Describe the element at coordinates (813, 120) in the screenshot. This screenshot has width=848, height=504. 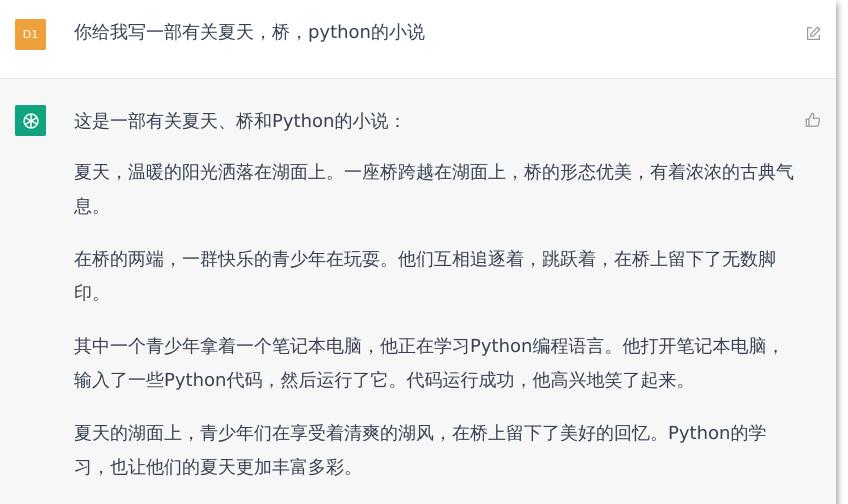
I see `thumbs-up-icon` at that location.